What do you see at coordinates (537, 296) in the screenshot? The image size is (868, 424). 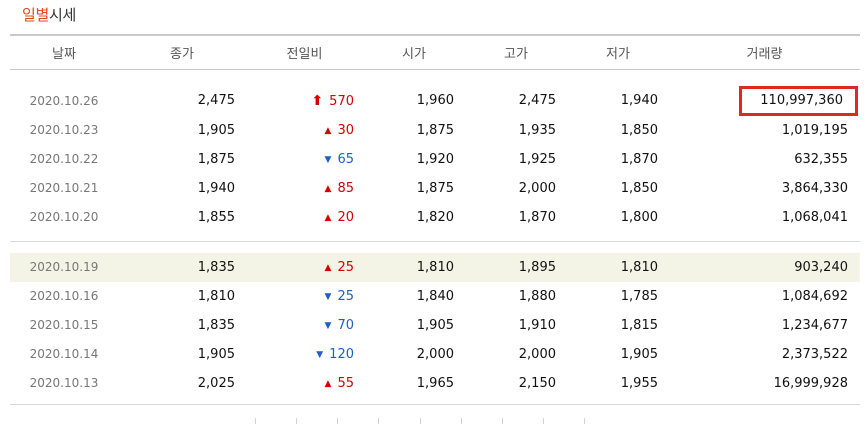 I see `cell-high: 1,880` at bounding box center [537, 296].